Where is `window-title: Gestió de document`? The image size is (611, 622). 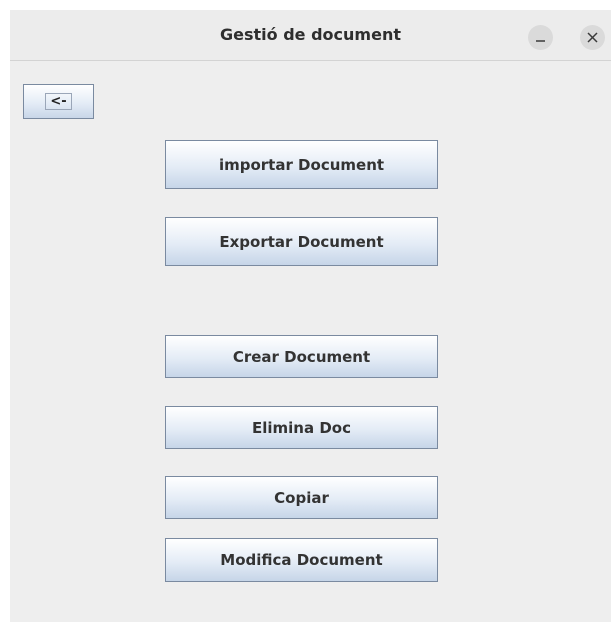
window-title: Gestió de document is located at coordinates (310, 34).